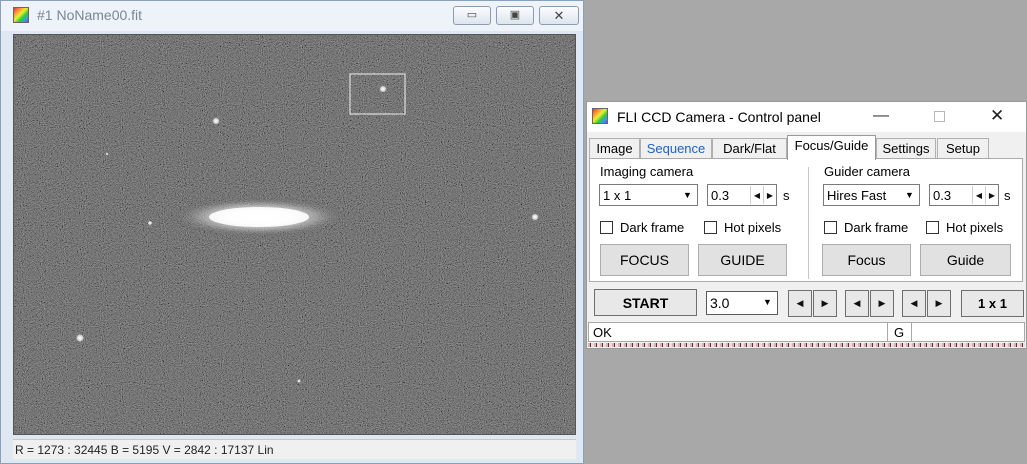  What do you see at coordinates (602, 332) in the screenshot?
I see `status-message: OK` at bounding box center [602, 332].